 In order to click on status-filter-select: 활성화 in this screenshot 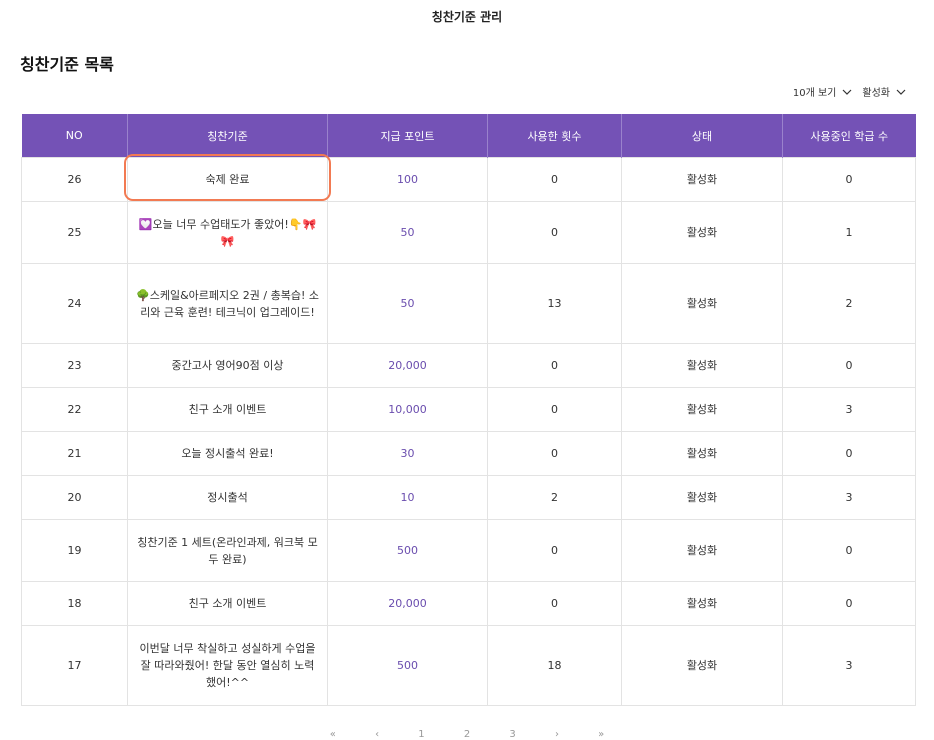, I will do `click(884, 91)`.